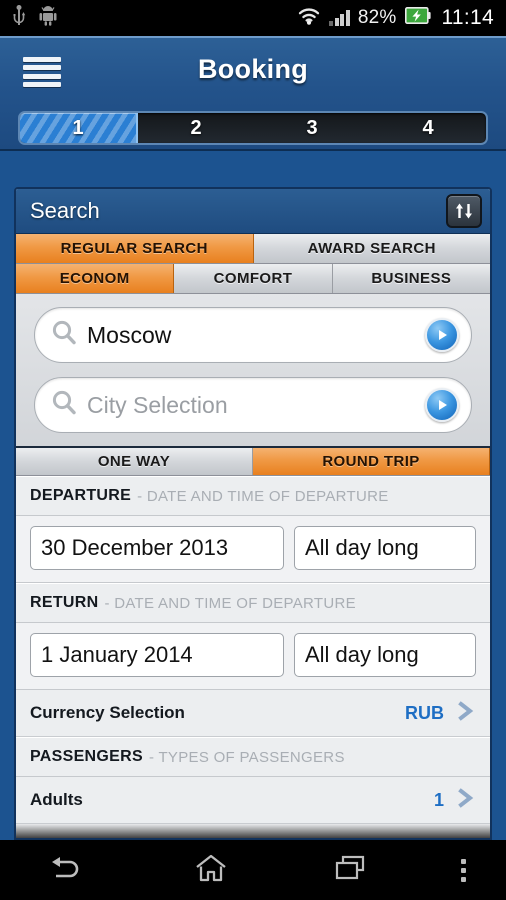  I want to click on departure-section-header: DEPARTURE - DATE AND TIME OF DEPARTURE, so click(253, 496).